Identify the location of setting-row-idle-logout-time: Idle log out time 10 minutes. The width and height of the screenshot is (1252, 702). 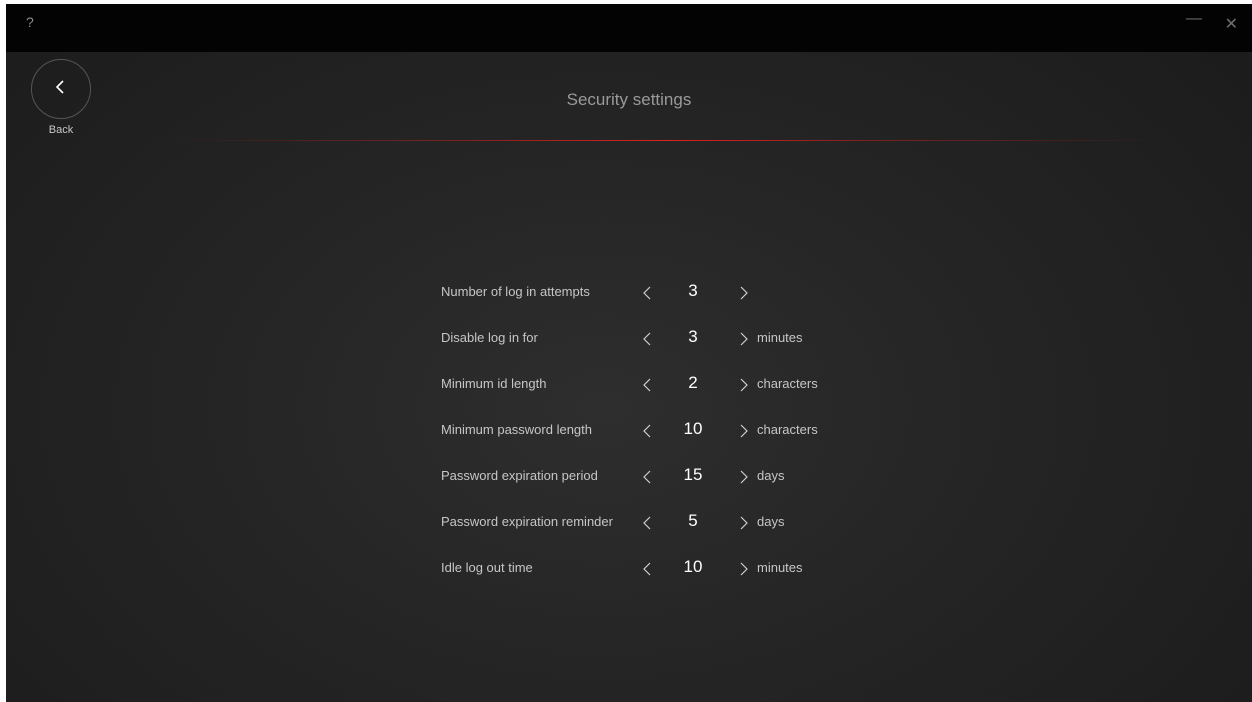
(651, 573).